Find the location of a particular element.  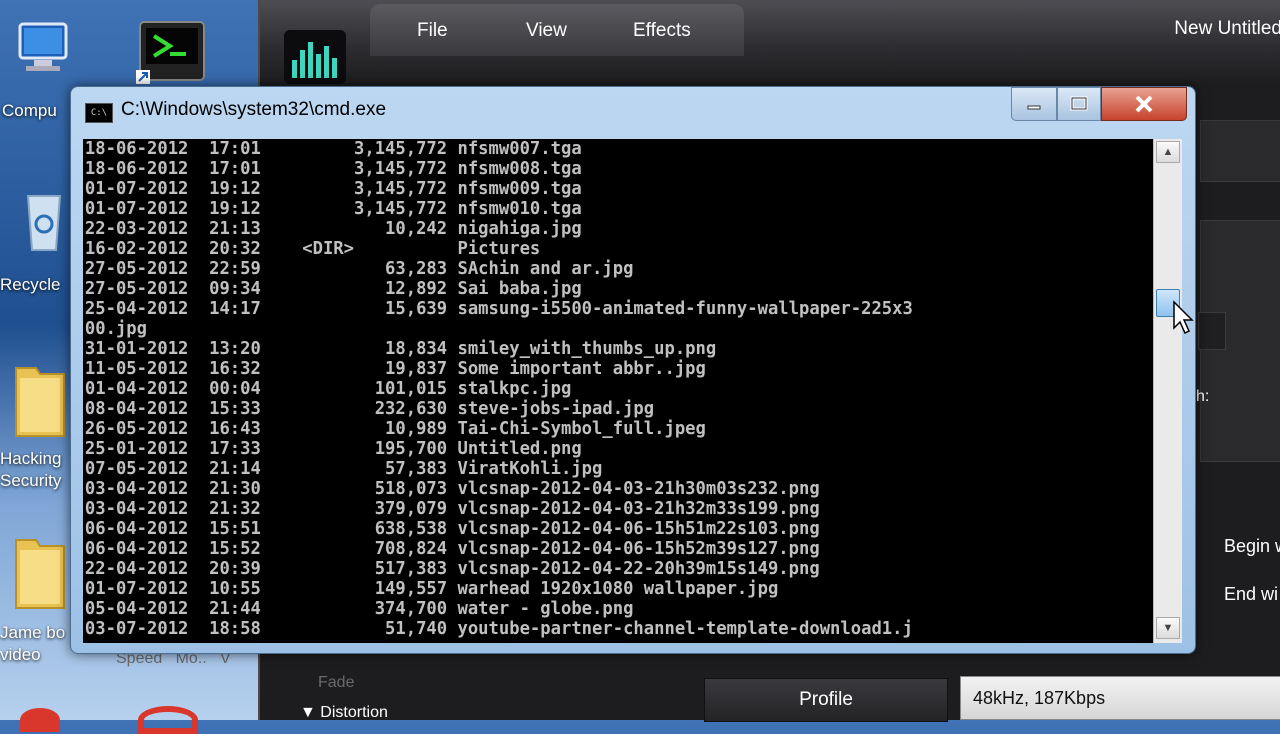

hacking-security-label: Hacking Security is located at coordinates (31, 469).